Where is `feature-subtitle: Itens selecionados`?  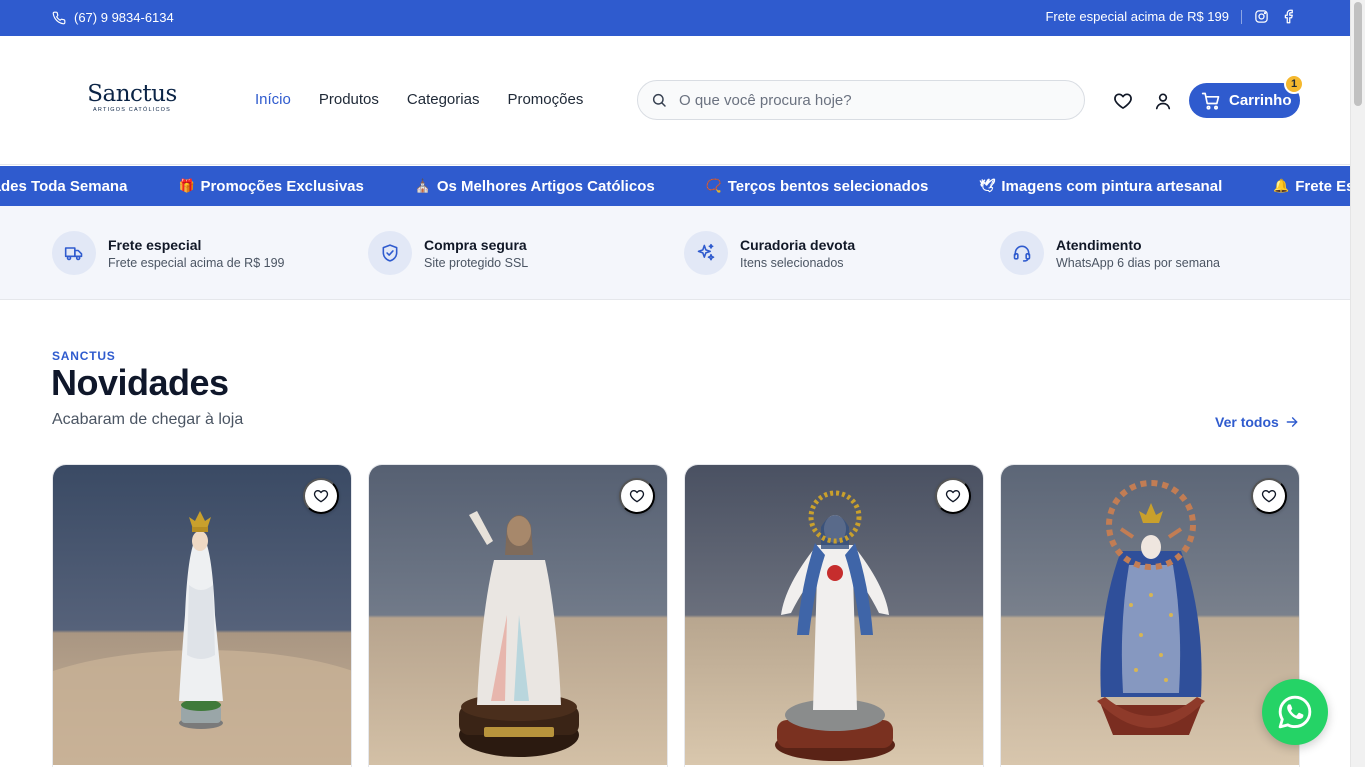 feature-subtitle: Itens selecionados is located at coordinates (792, 262).